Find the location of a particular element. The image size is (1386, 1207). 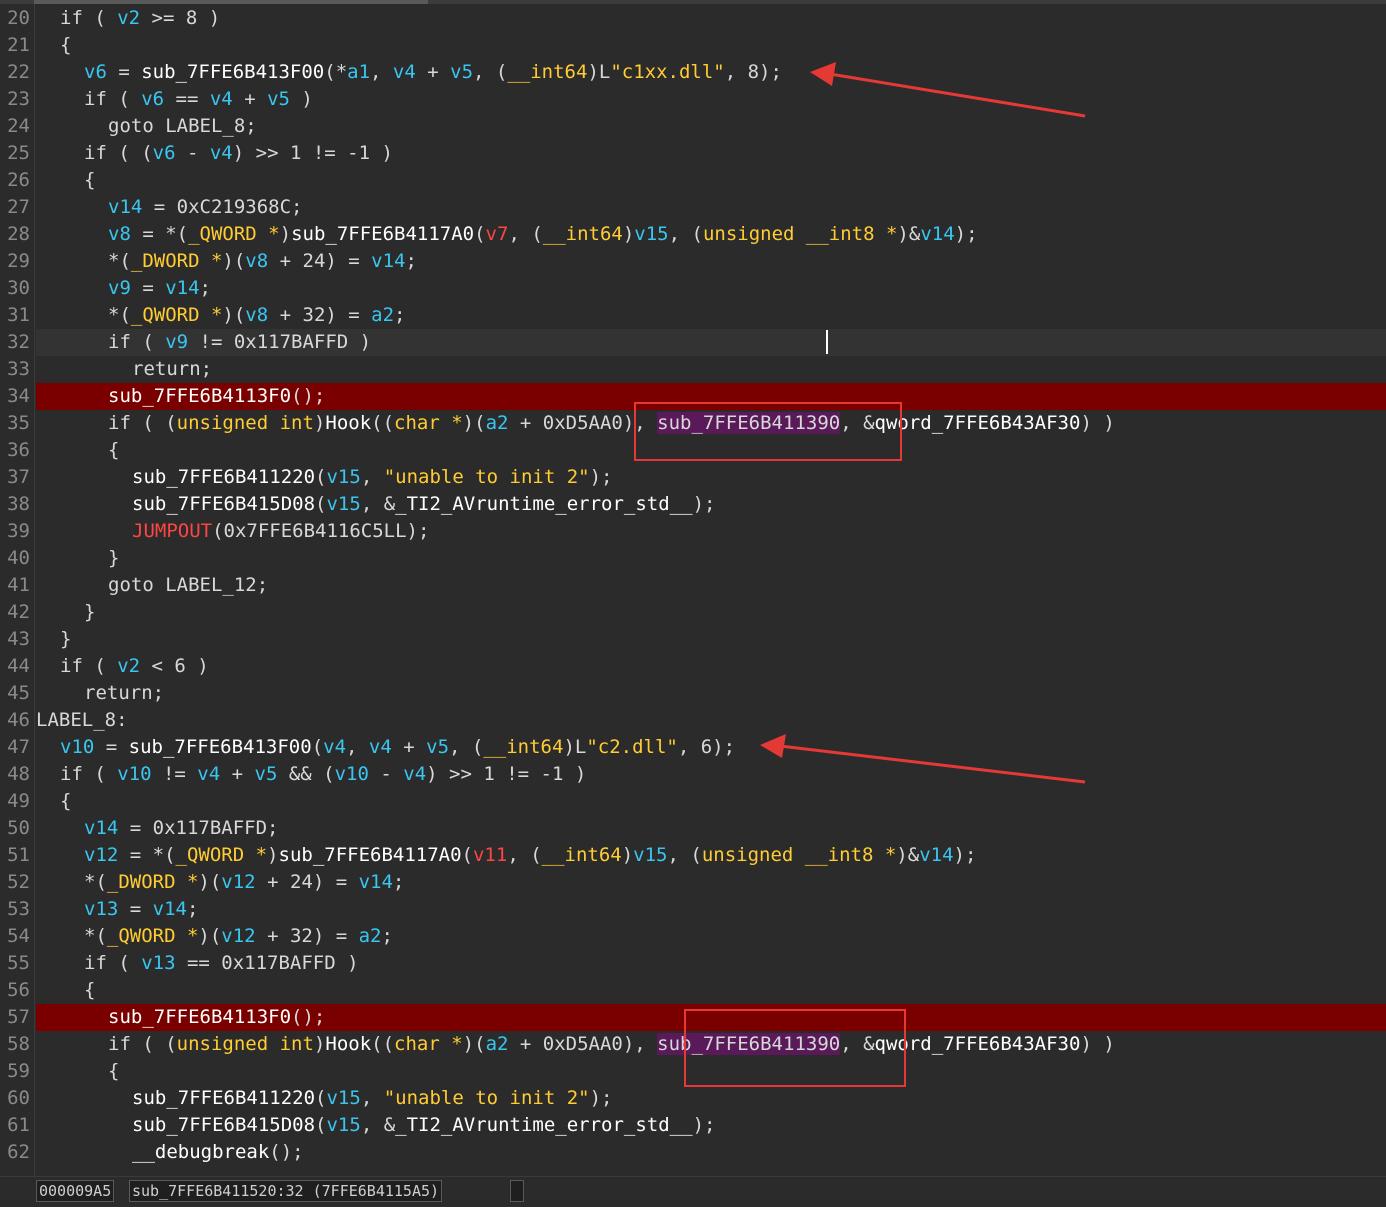

status-location: sub_7FFE6B411520:32 (7FFE6B4115A5) is located at coordinates (286, 1191).